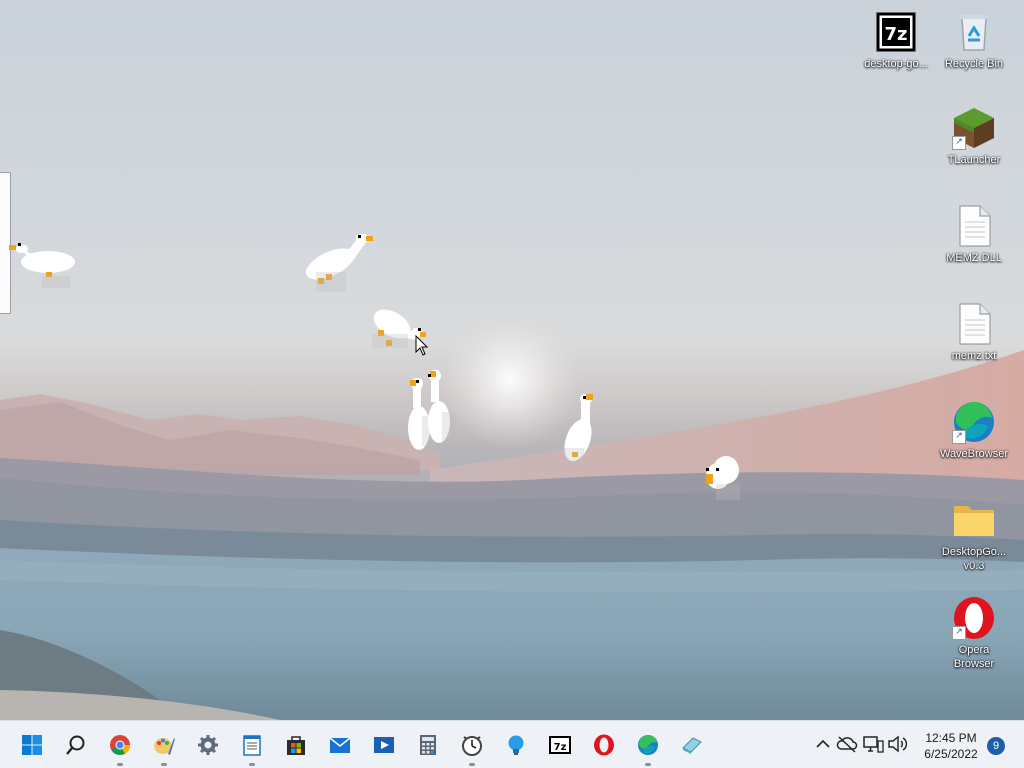 This screenshot has width=1024, height=768. I want to click on windows-logo-icon, so click(32, 745).